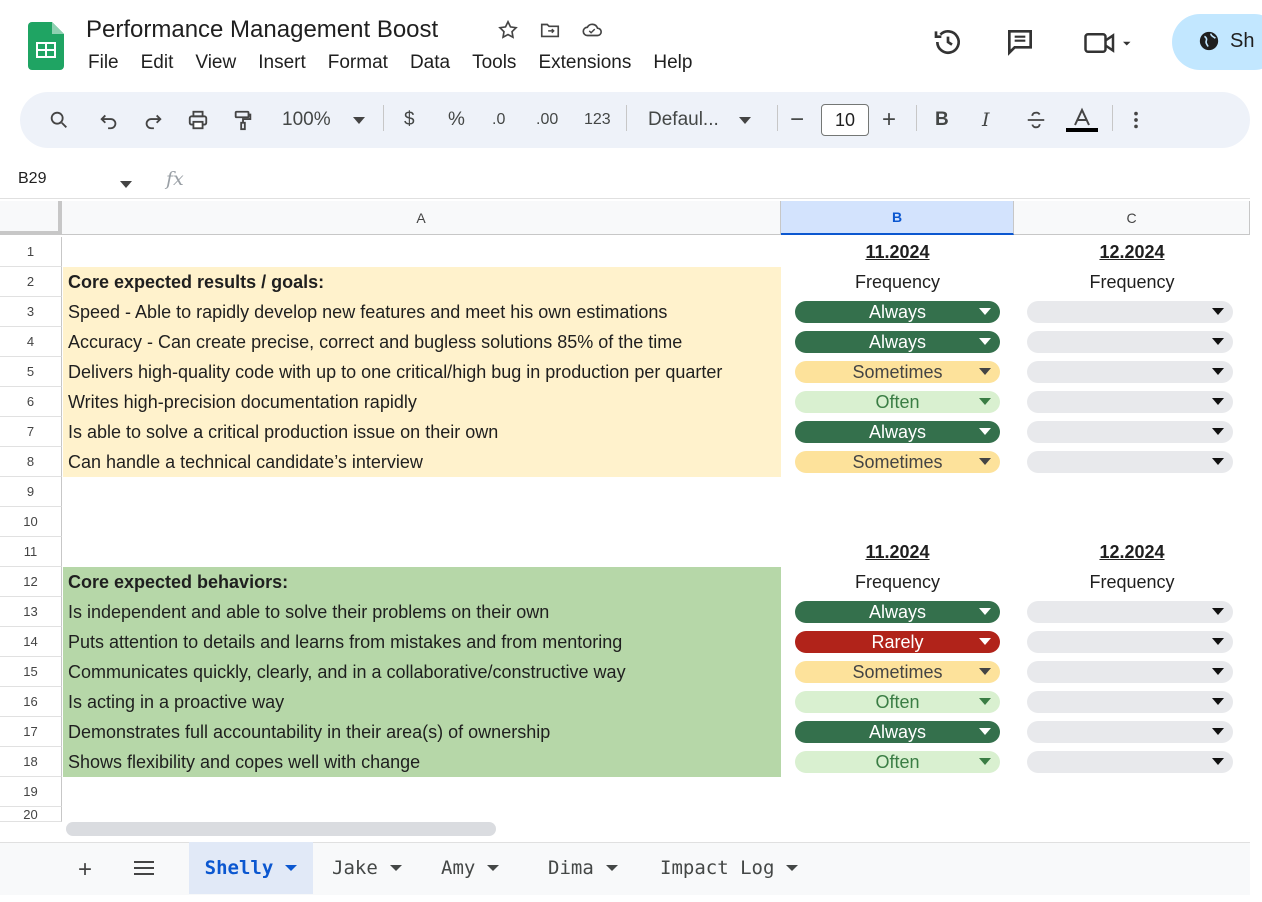 The height and width of the screenshot is (902, 1262). I want to click on more-options-icon, so click(1136, 120).